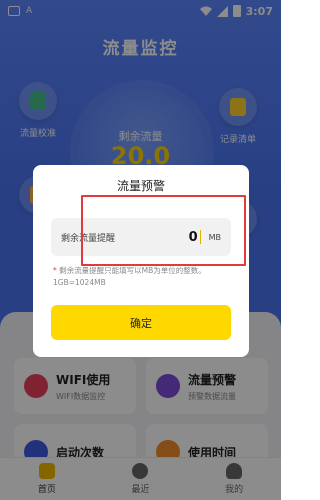 Image resolution: width=320 pixels, height=500 pixels. Describe the element at coordinates (55, 270) in the screenshot. I see `hint-star: *` at that location.